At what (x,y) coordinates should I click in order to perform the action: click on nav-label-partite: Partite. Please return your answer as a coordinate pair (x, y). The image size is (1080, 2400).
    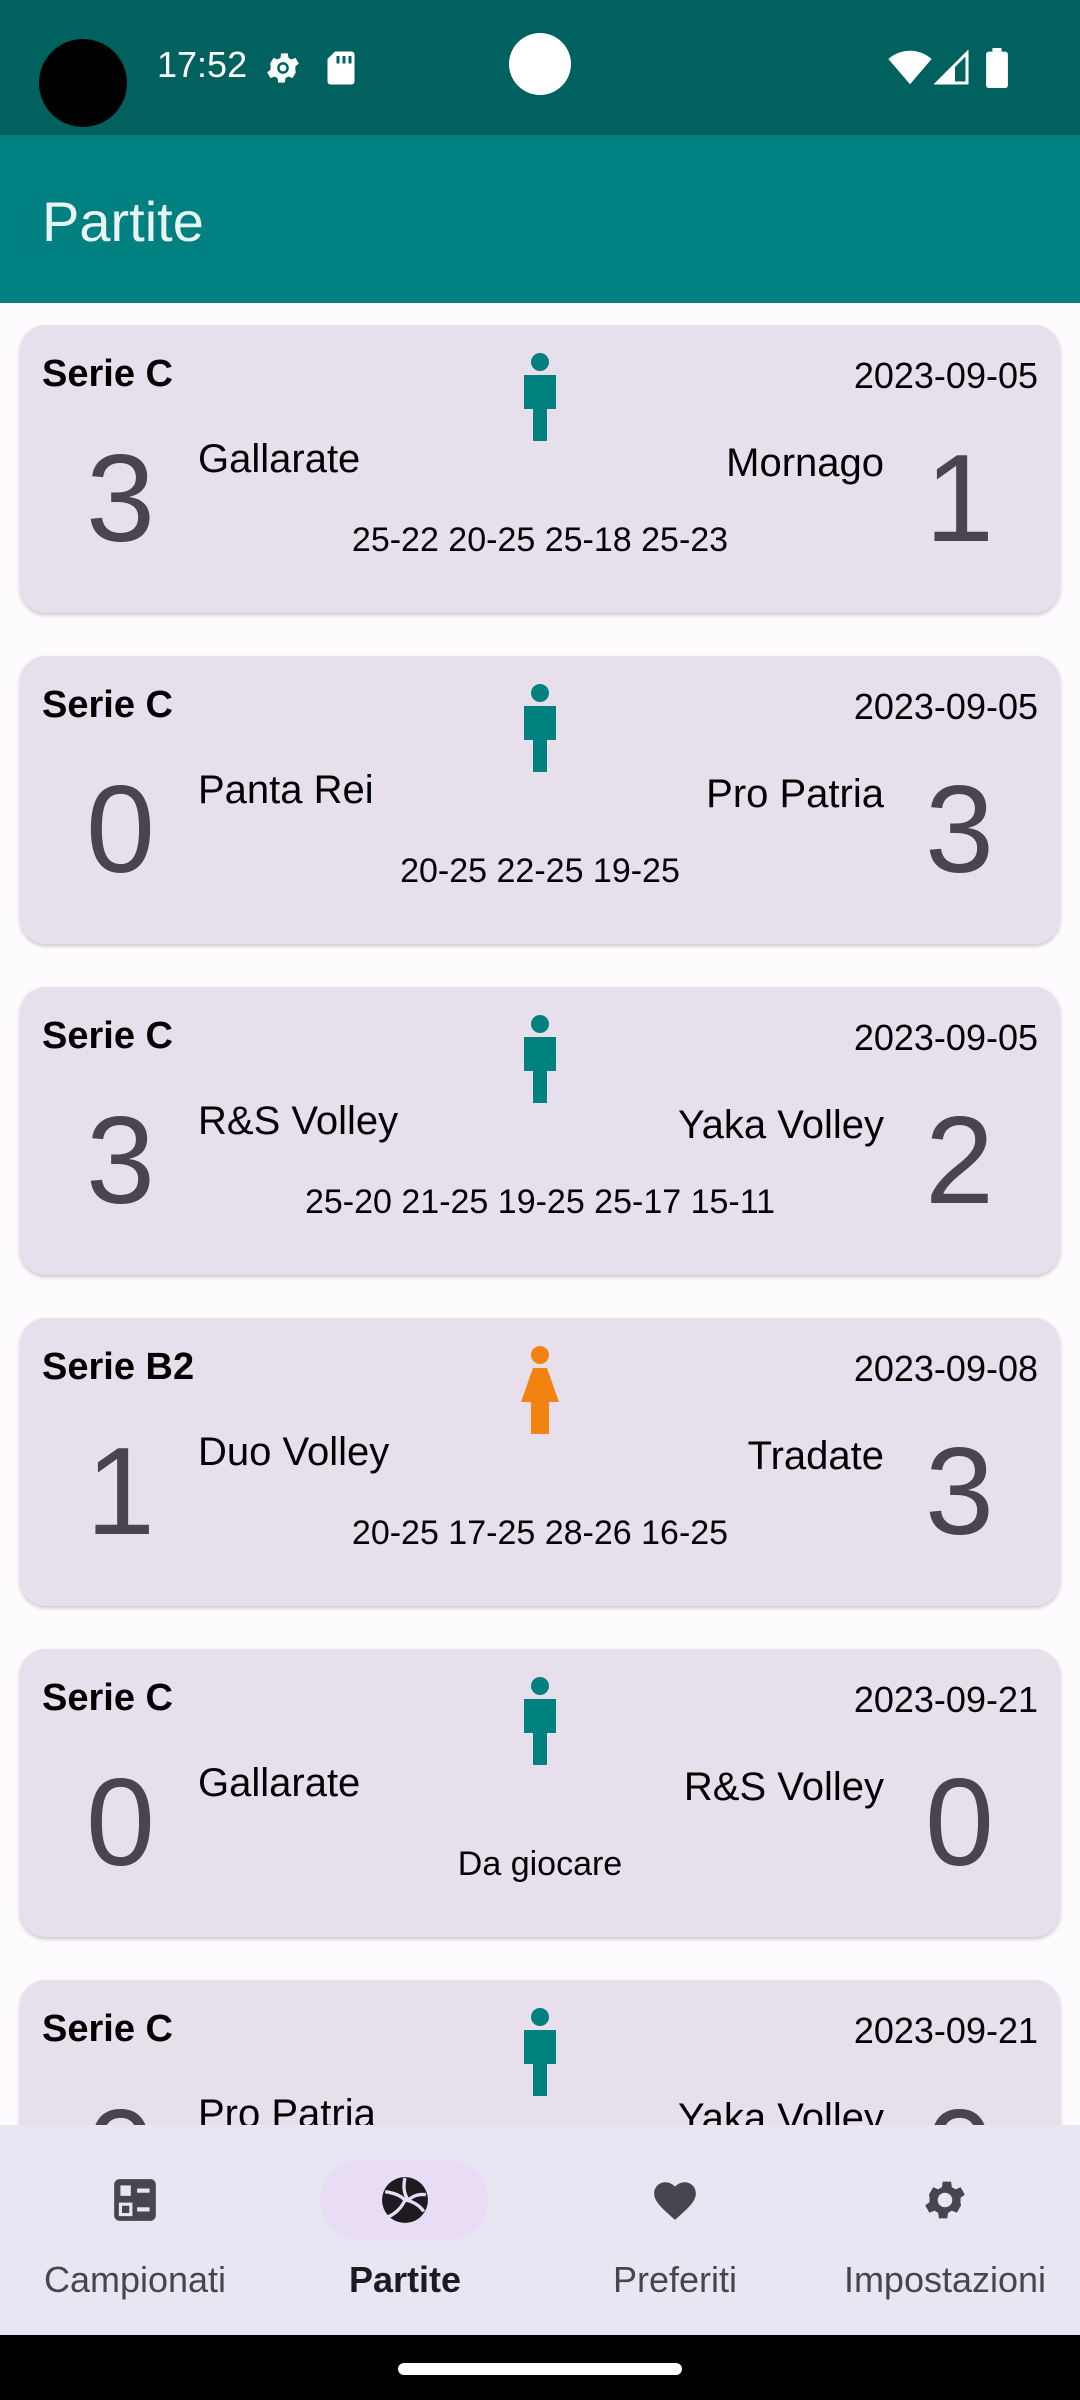
    Looking at the image, I should click on (405, 2279).